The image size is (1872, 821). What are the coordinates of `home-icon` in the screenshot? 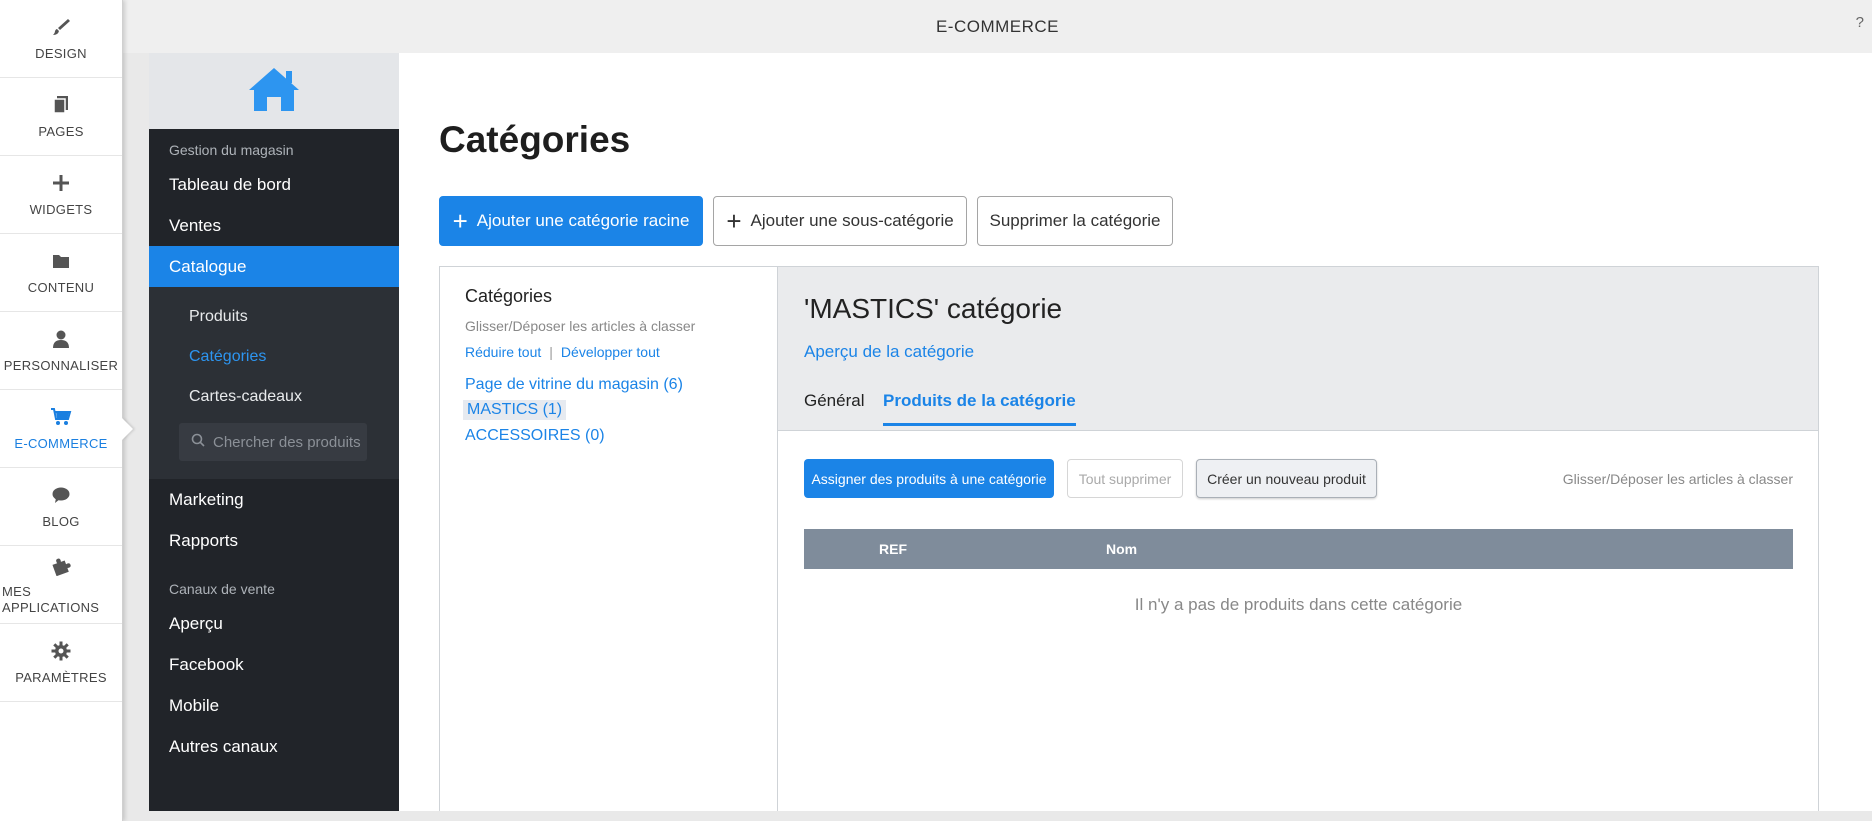 It's located at (274, 91).